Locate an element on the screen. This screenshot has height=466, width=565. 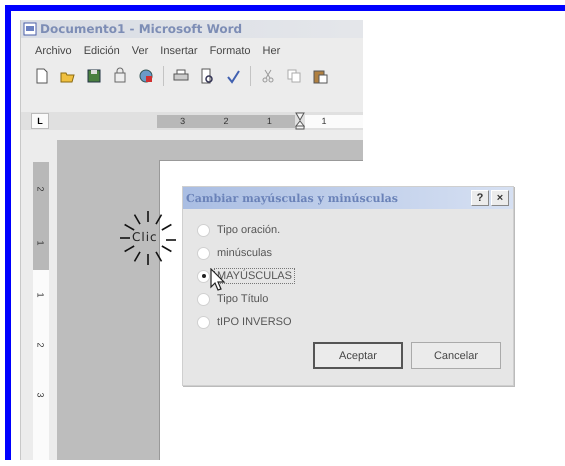
radio-label: Tipo Título is located at coordinates (243, 299).